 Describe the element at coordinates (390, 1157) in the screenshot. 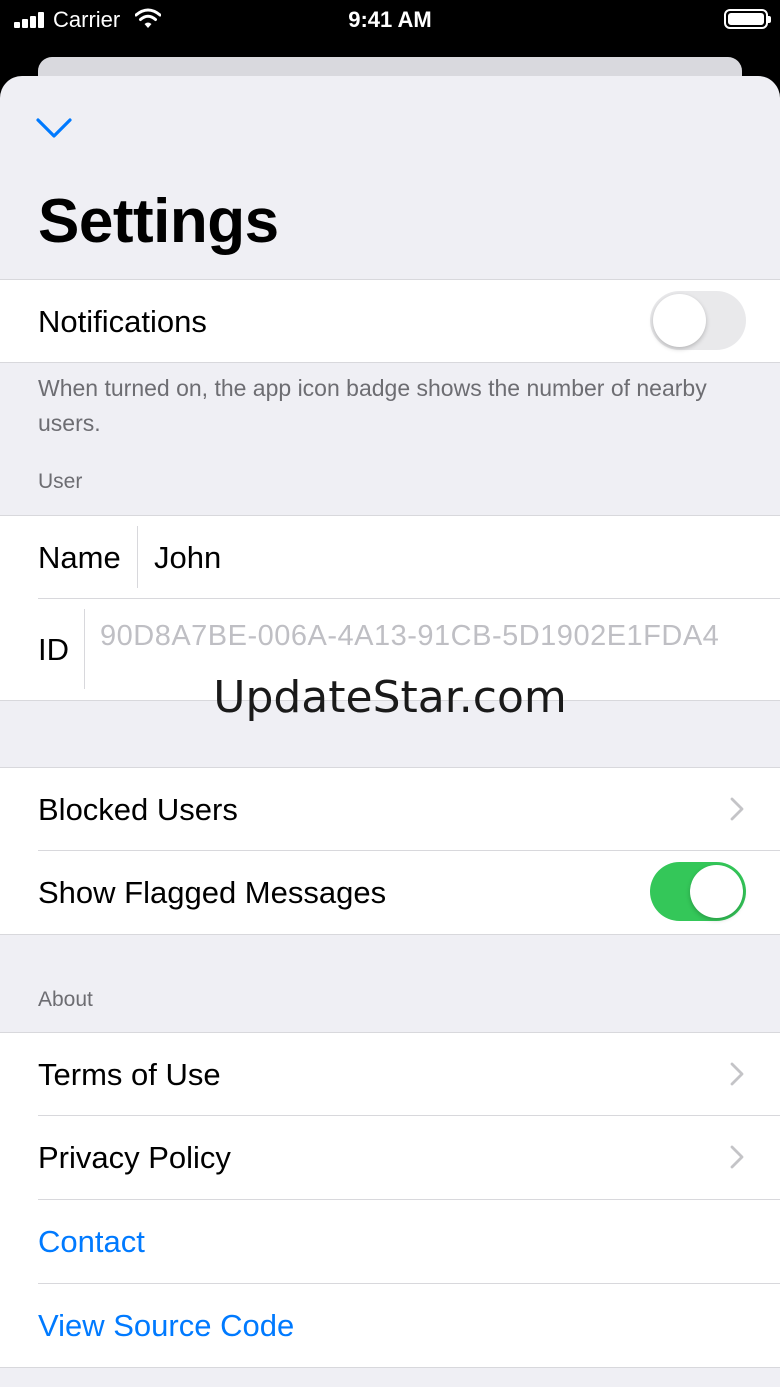

I see `privacy-row: Privacy Policy` at that location.